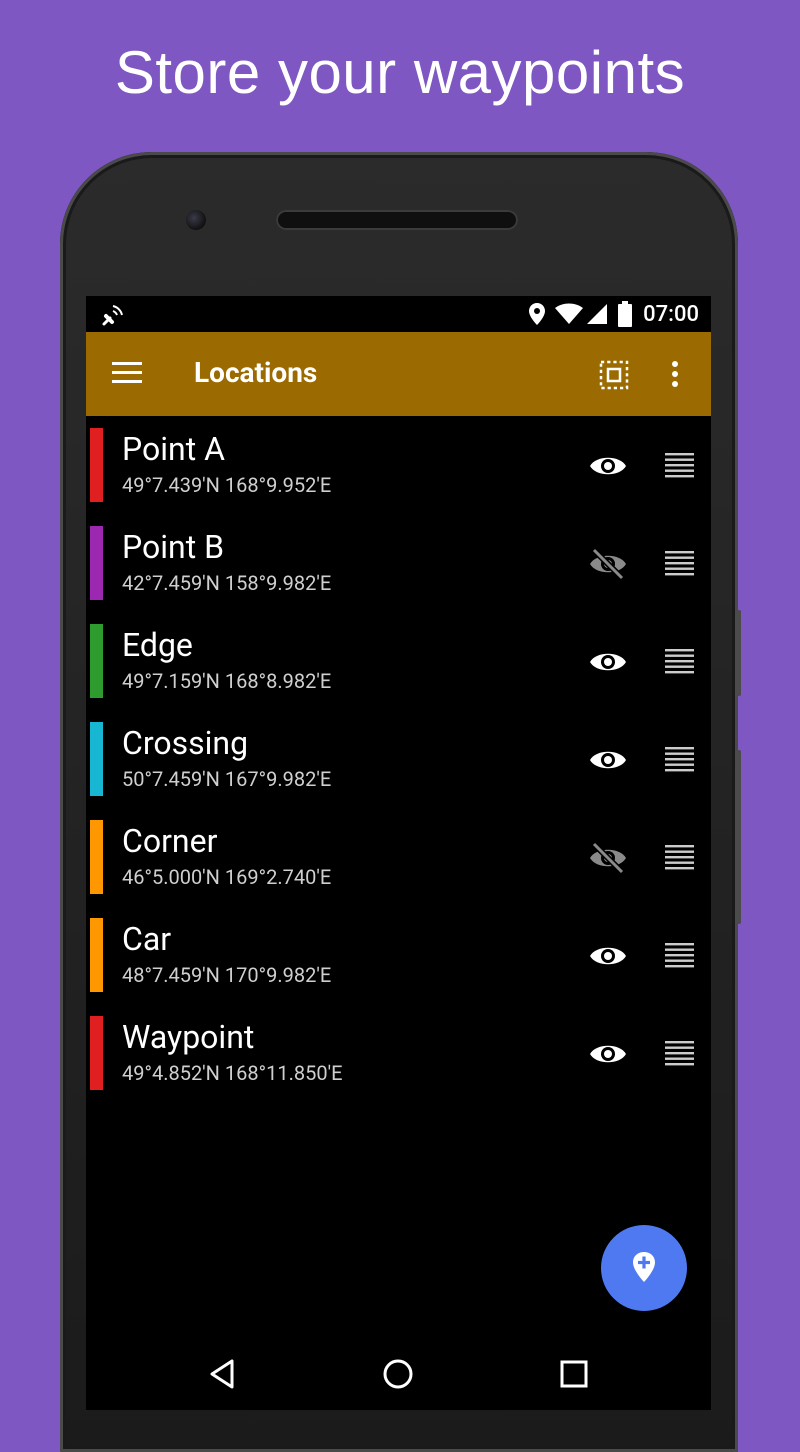  I want to click on location-name: Crossing, so click(185, 743).